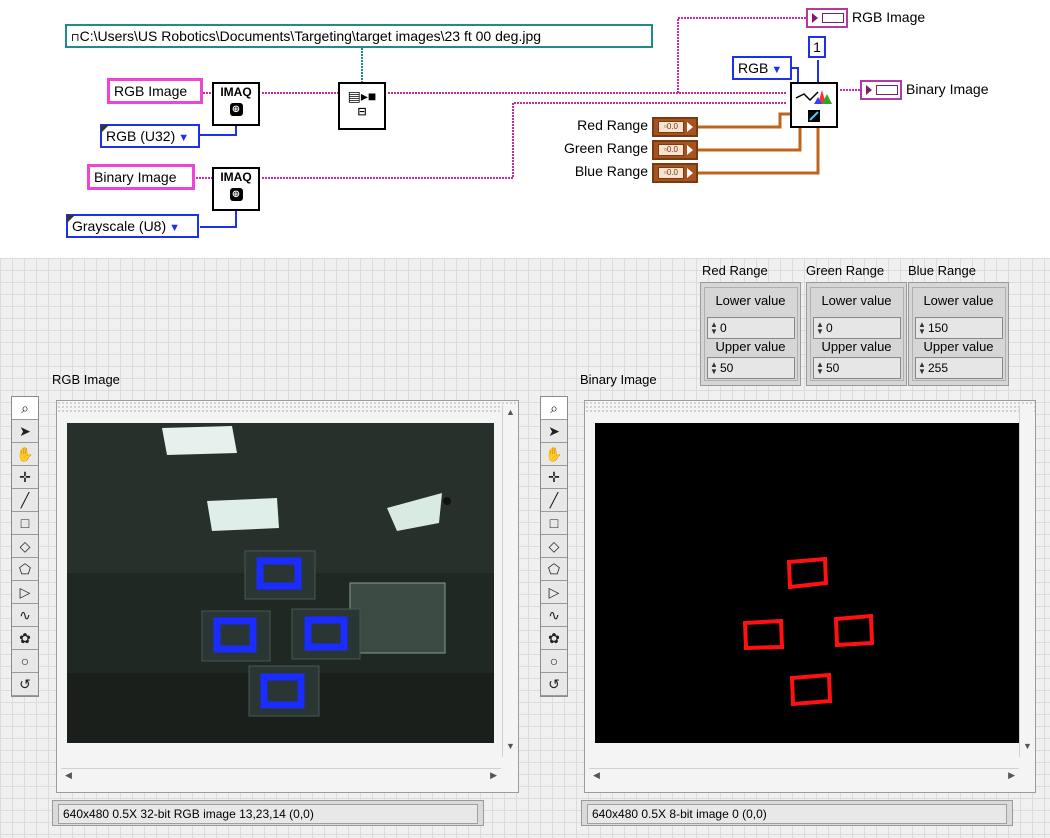 Image resolution: width=1050 pixels, height=838 pixels. What do you see at coordinates (959, 328) in the screenshot?
I see `blue-lower-value-input: ▲ ▼ 150` at bounding box center [959, 328].